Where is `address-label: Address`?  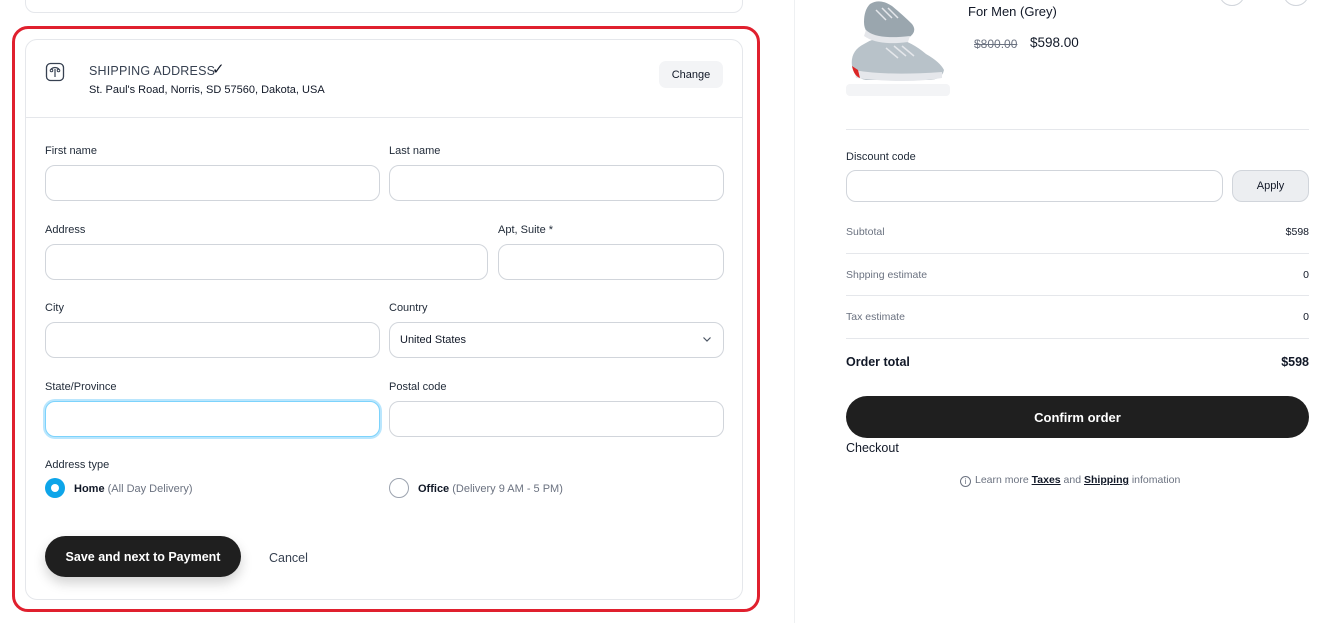 address-label: Address is located at coordinates (65, 230).